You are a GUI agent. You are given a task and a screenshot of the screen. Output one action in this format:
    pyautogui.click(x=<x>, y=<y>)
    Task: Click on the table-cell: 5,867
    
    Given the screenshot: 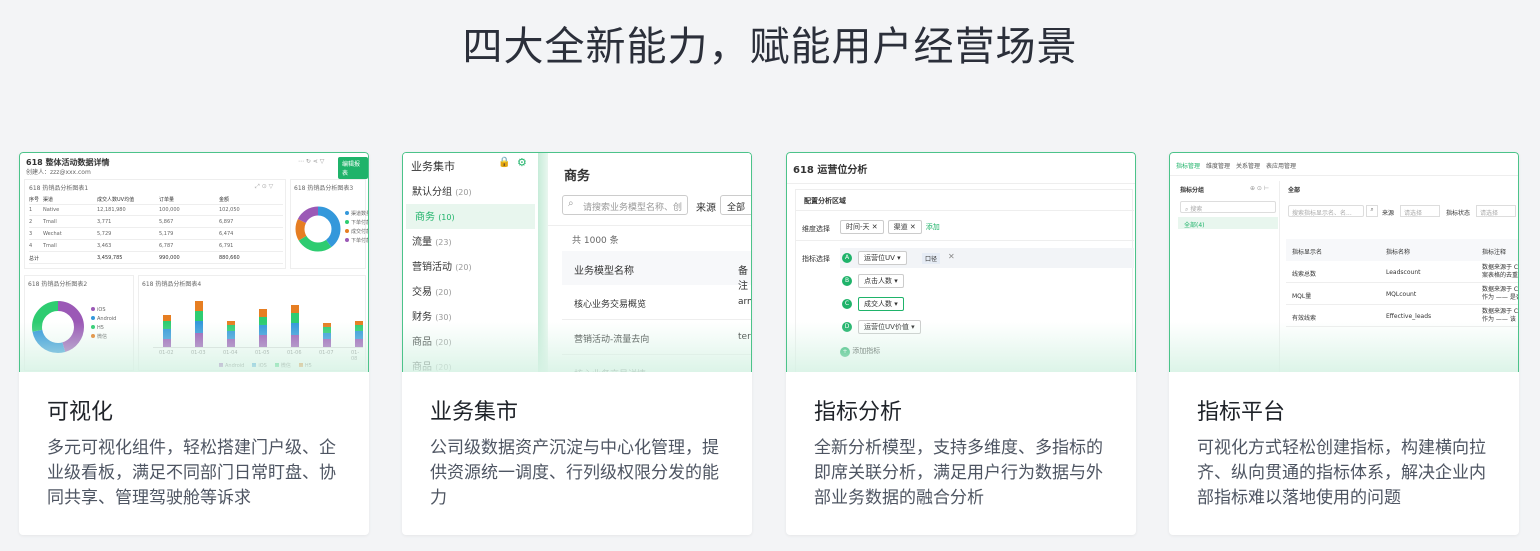 What is the action you would take?
    pyautogui.click(x=166, y=222)
    